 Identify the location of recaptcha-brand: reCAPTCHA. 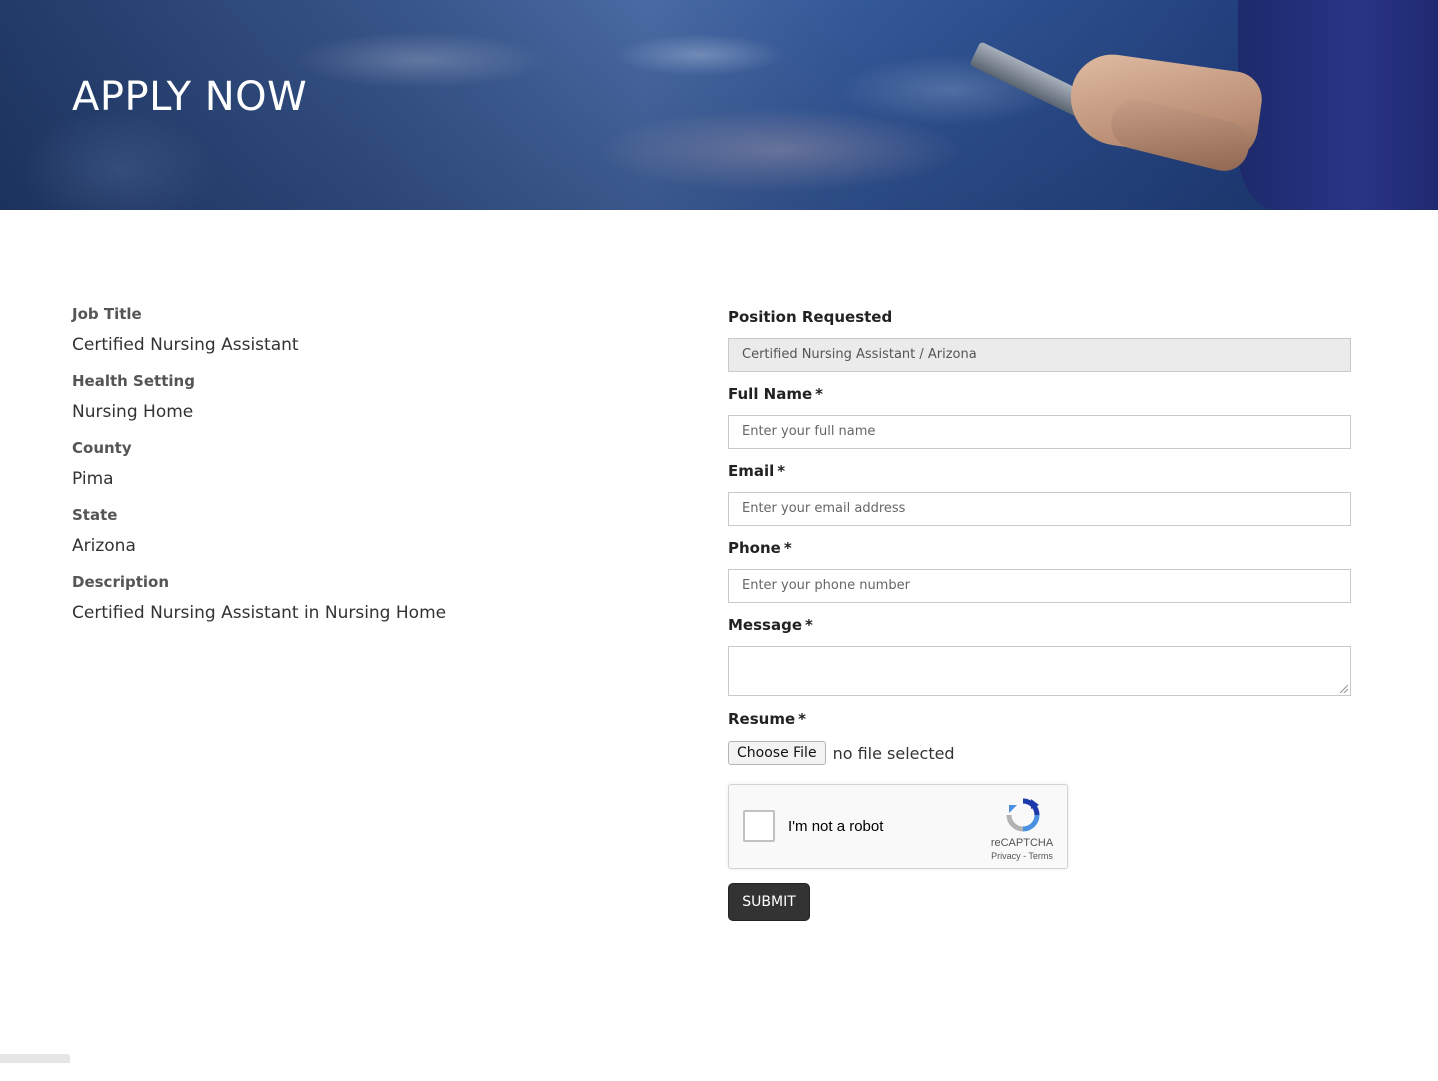
(1022, 843).